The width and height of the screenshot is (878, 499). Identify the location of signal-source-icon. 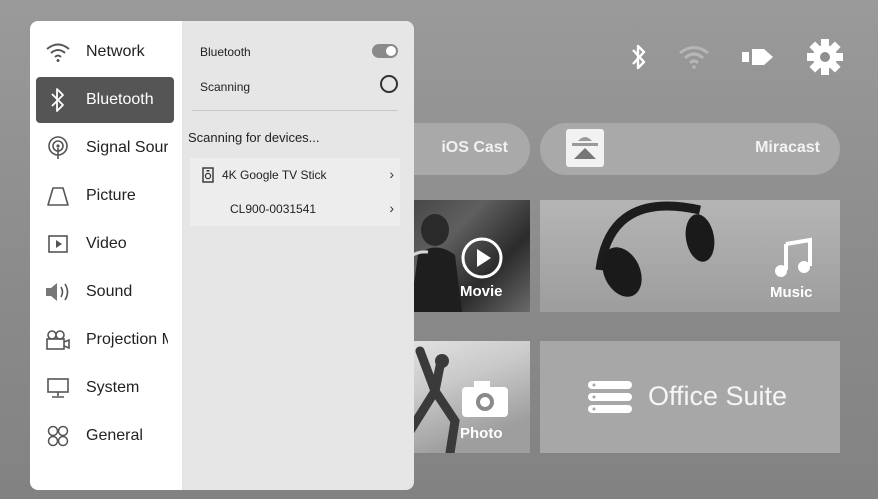
(58, 148).